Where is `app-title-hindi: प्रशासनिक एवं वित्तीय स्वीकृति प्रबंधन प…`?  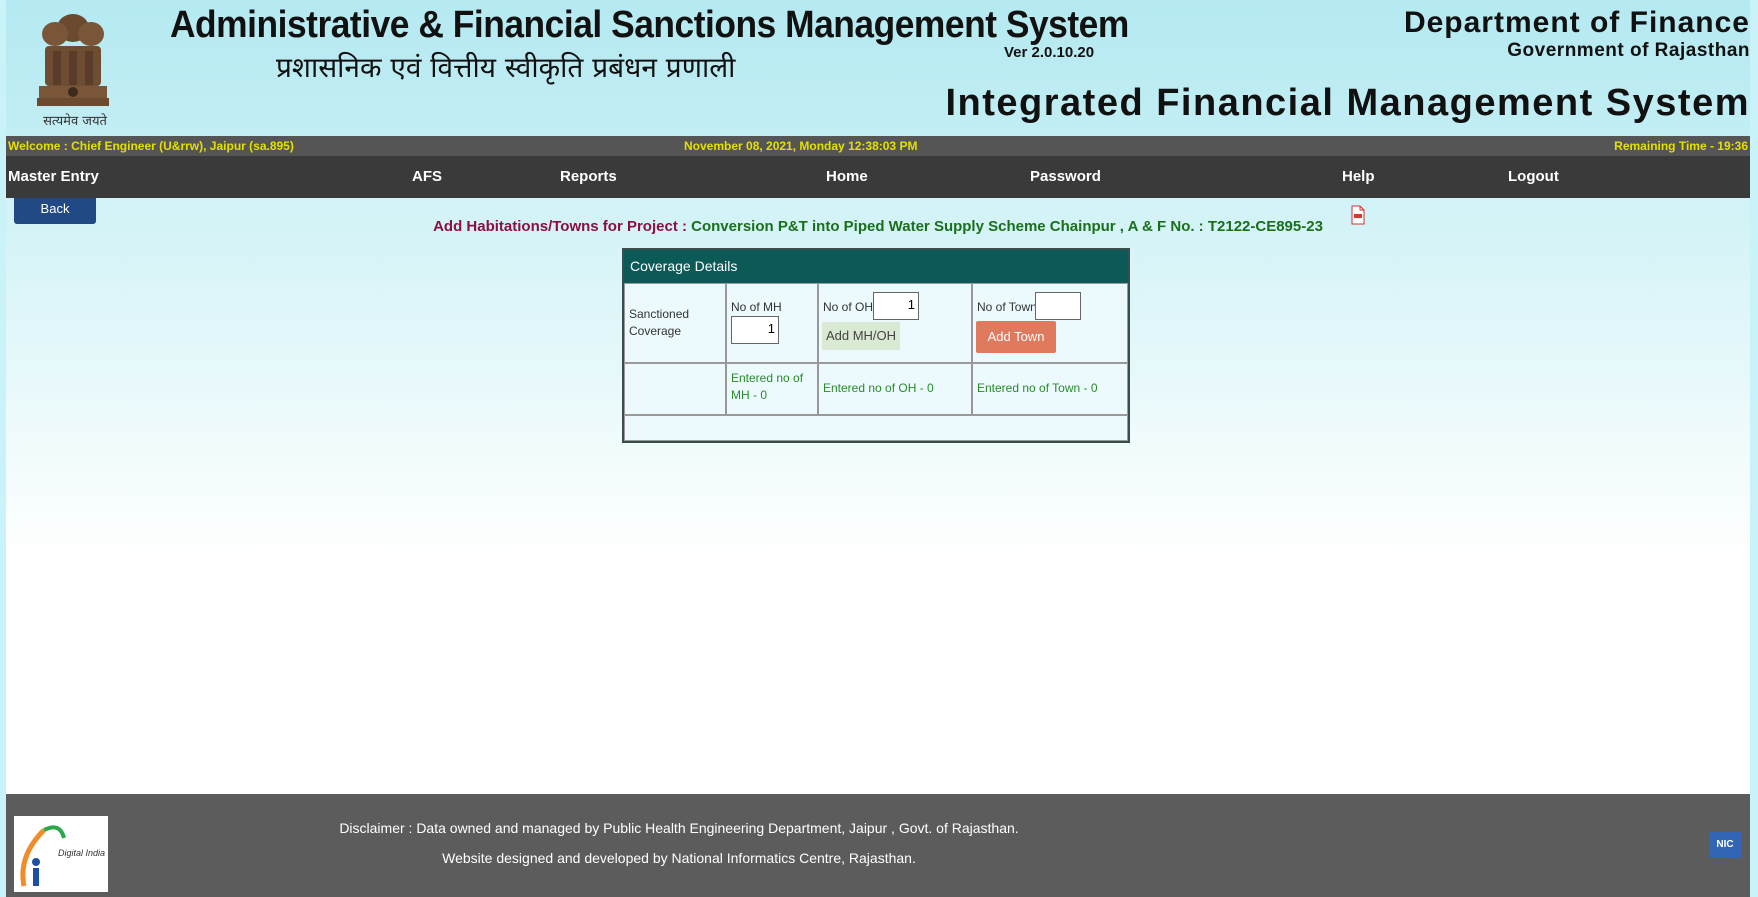
app-title-hindi: प्रशासनिक एवं वित्तीय स्वीकृति प्रबंधन प… is located at coordinates (506, 67).